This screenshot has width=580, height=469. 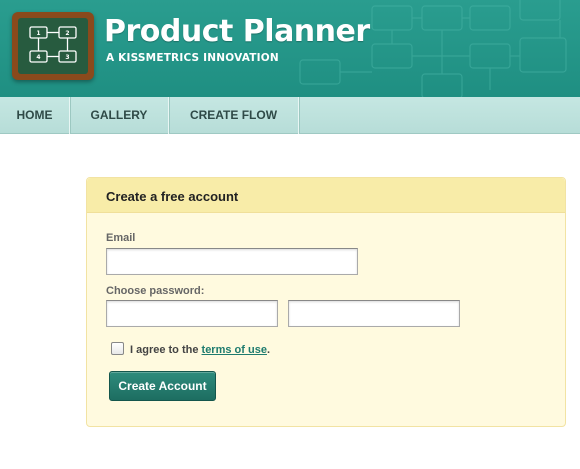 I want to click on signup-panel-header: Create a free account, so click(x=326, y=195).